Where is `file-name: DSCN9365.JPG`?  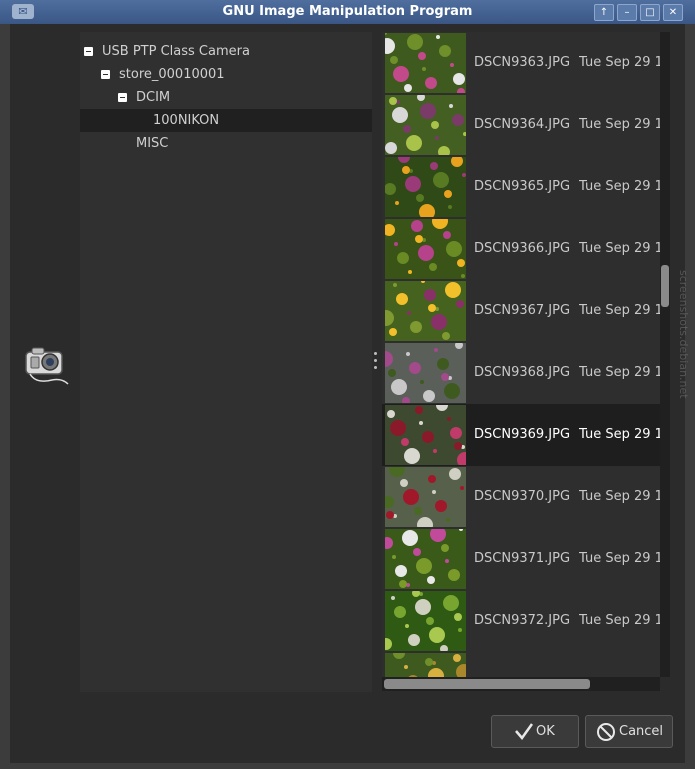 file-name: DSCN9365.JPG is located at coordinates (522, 186).